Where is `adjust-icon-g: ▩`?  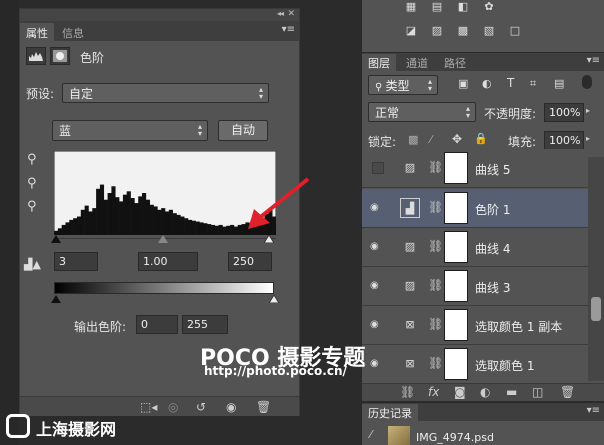 adjust-icon-g: ▩ is located at coordinates (463, 32).